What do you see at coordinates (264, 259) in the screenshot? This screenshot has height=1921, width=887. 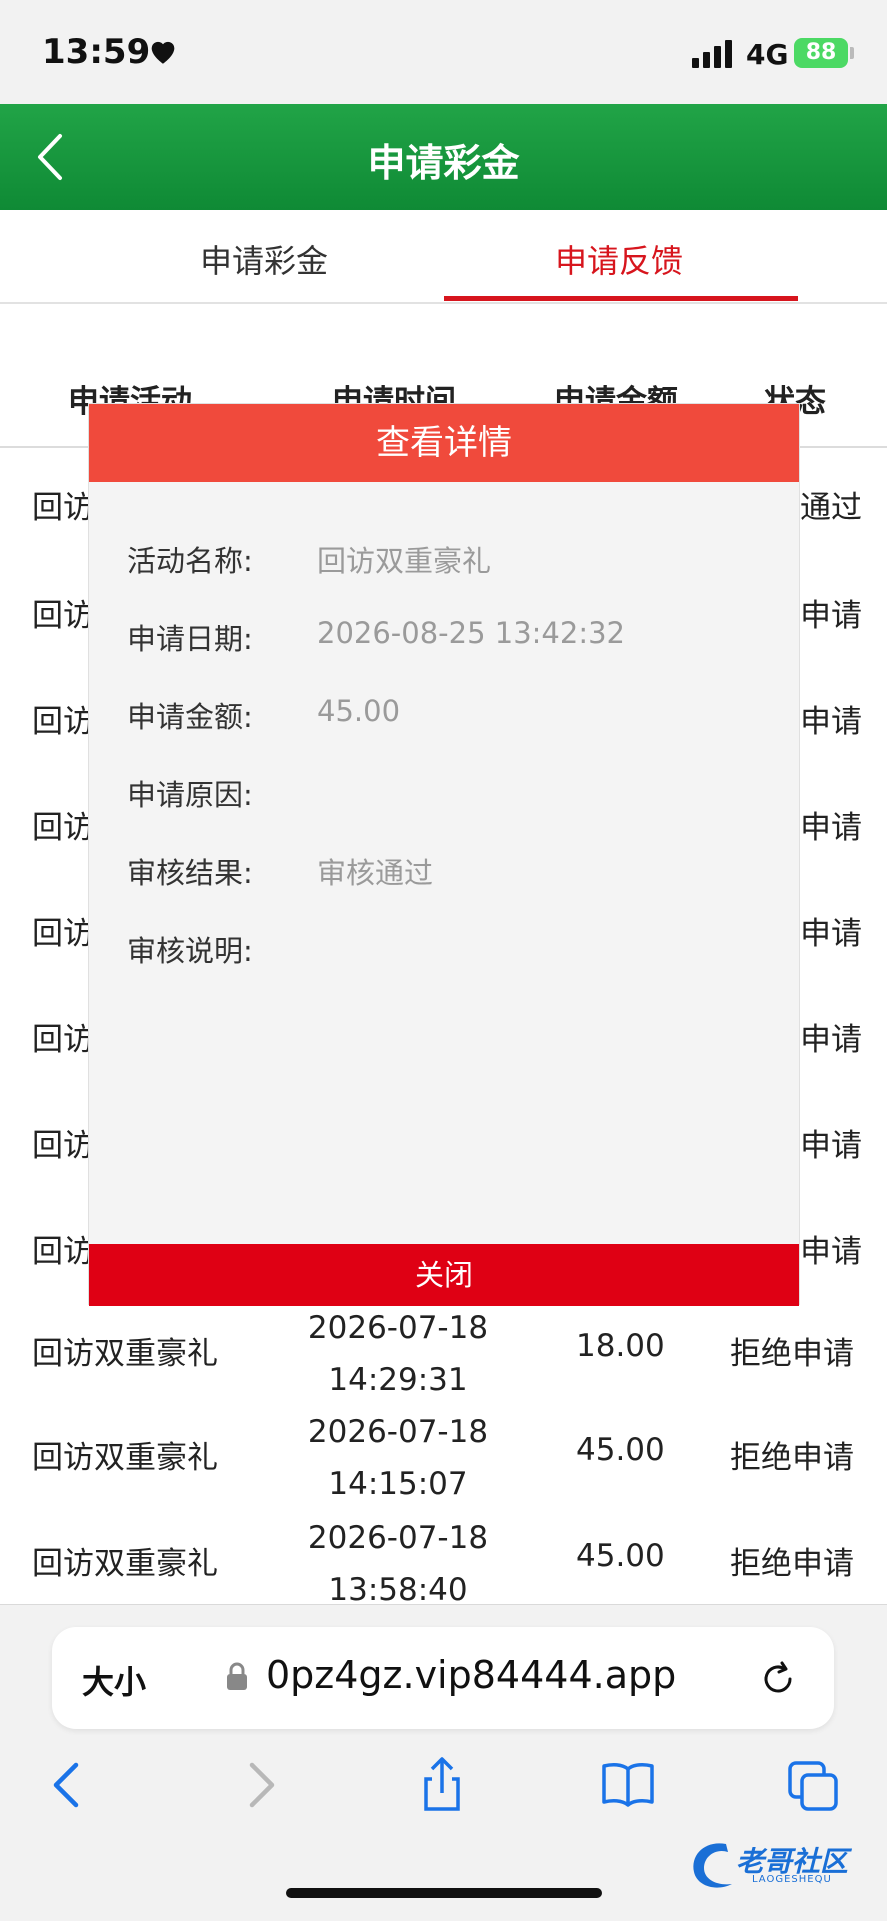 I see `tab-apply-bonus: 申请彩金` at bounding box center [264, 259].